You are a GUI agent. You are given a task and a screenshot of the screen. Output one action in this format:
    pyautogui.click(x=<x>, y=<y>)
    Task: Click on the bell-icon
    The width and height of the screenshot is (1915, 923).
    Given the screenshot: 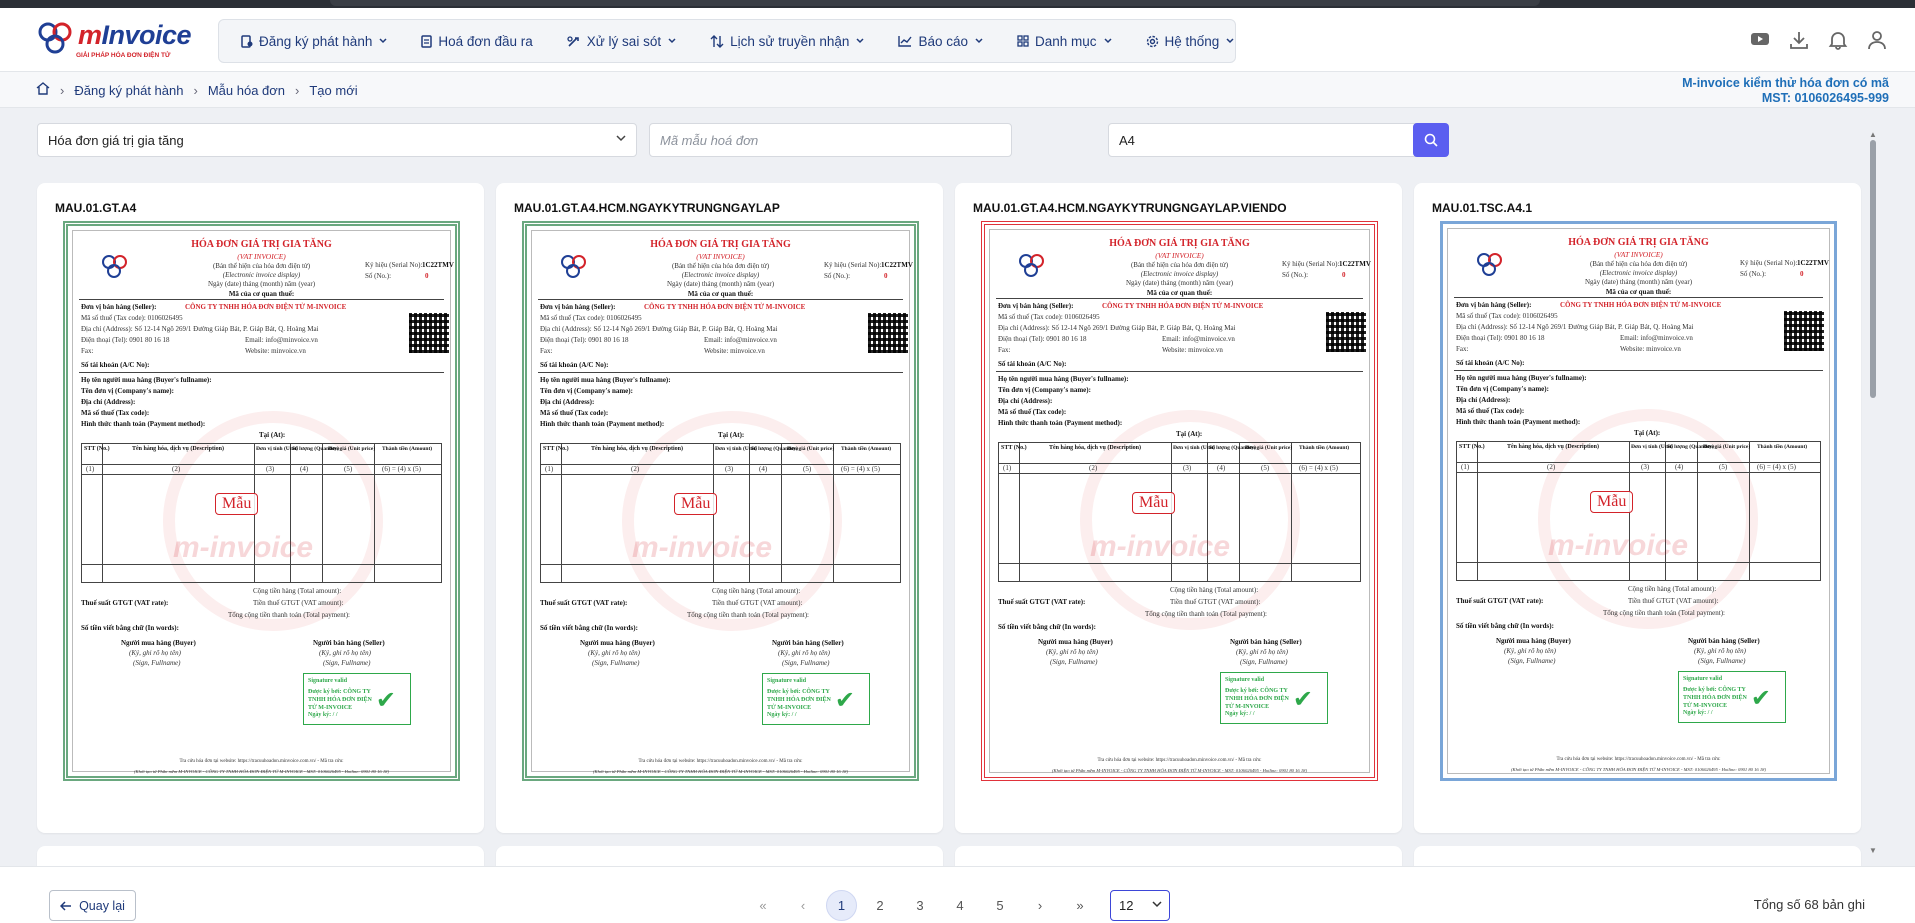 What is the action you would take?
    pyautogui.click(x=1838, y=40)
    